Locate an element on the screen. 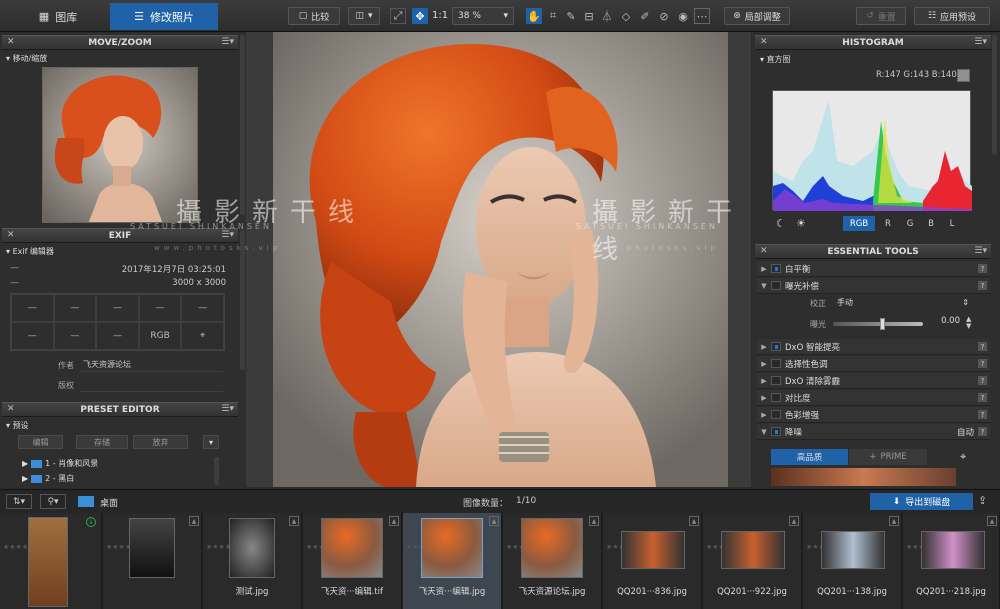  preset-folder-2: ▶ 2 - 黑白 is located at coordinates (48, 478).